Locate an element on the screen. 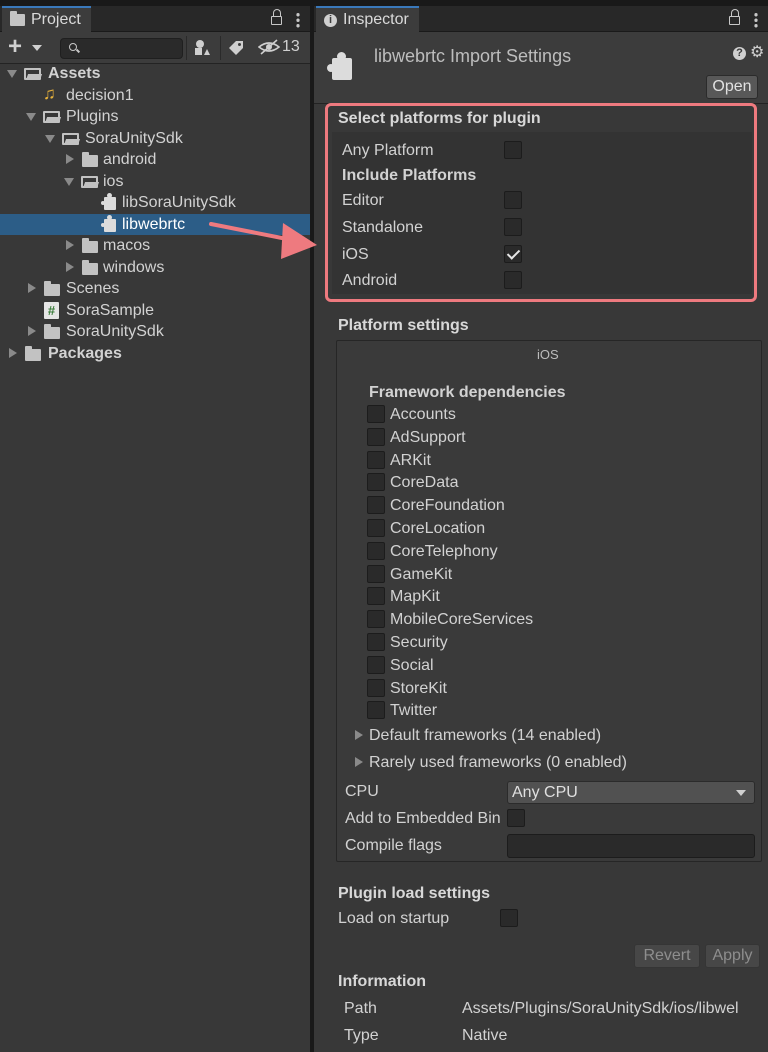 This screenshot has width=768, height=1052. tree-item-libsorauntiysdk: libSoraUnitySdk is located at coordinates (155, 202).